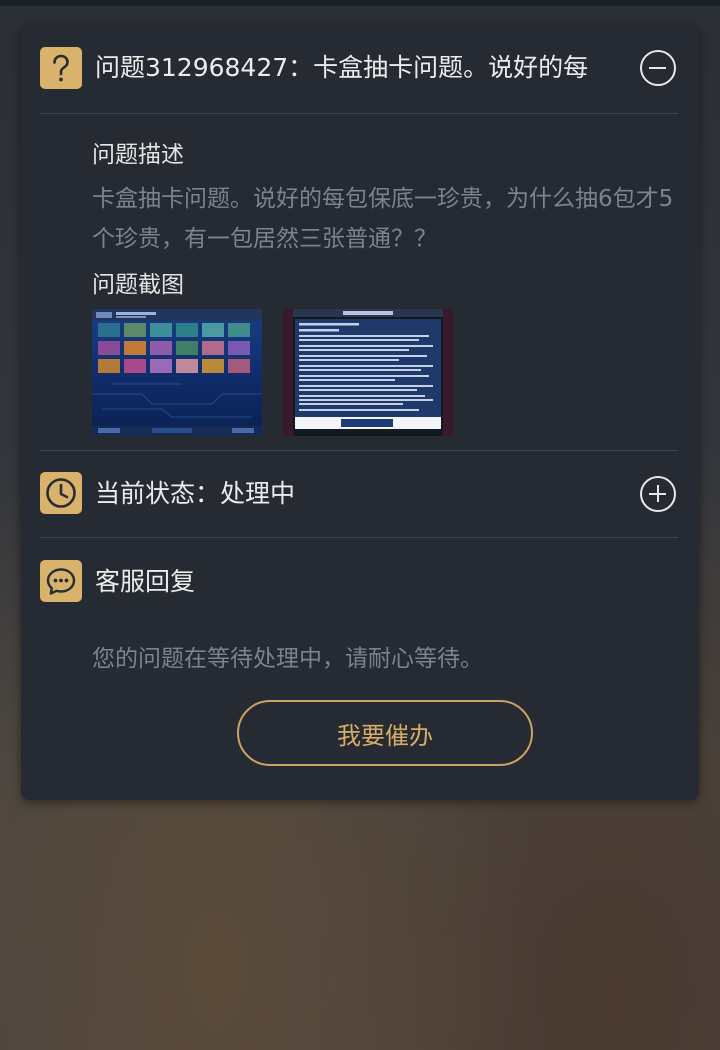 Image resolution: width=720 pixels, height=1050 pixels. Describe the element at coordinates (61, 493) in the screenshot. I see `clock-icon` at that location.